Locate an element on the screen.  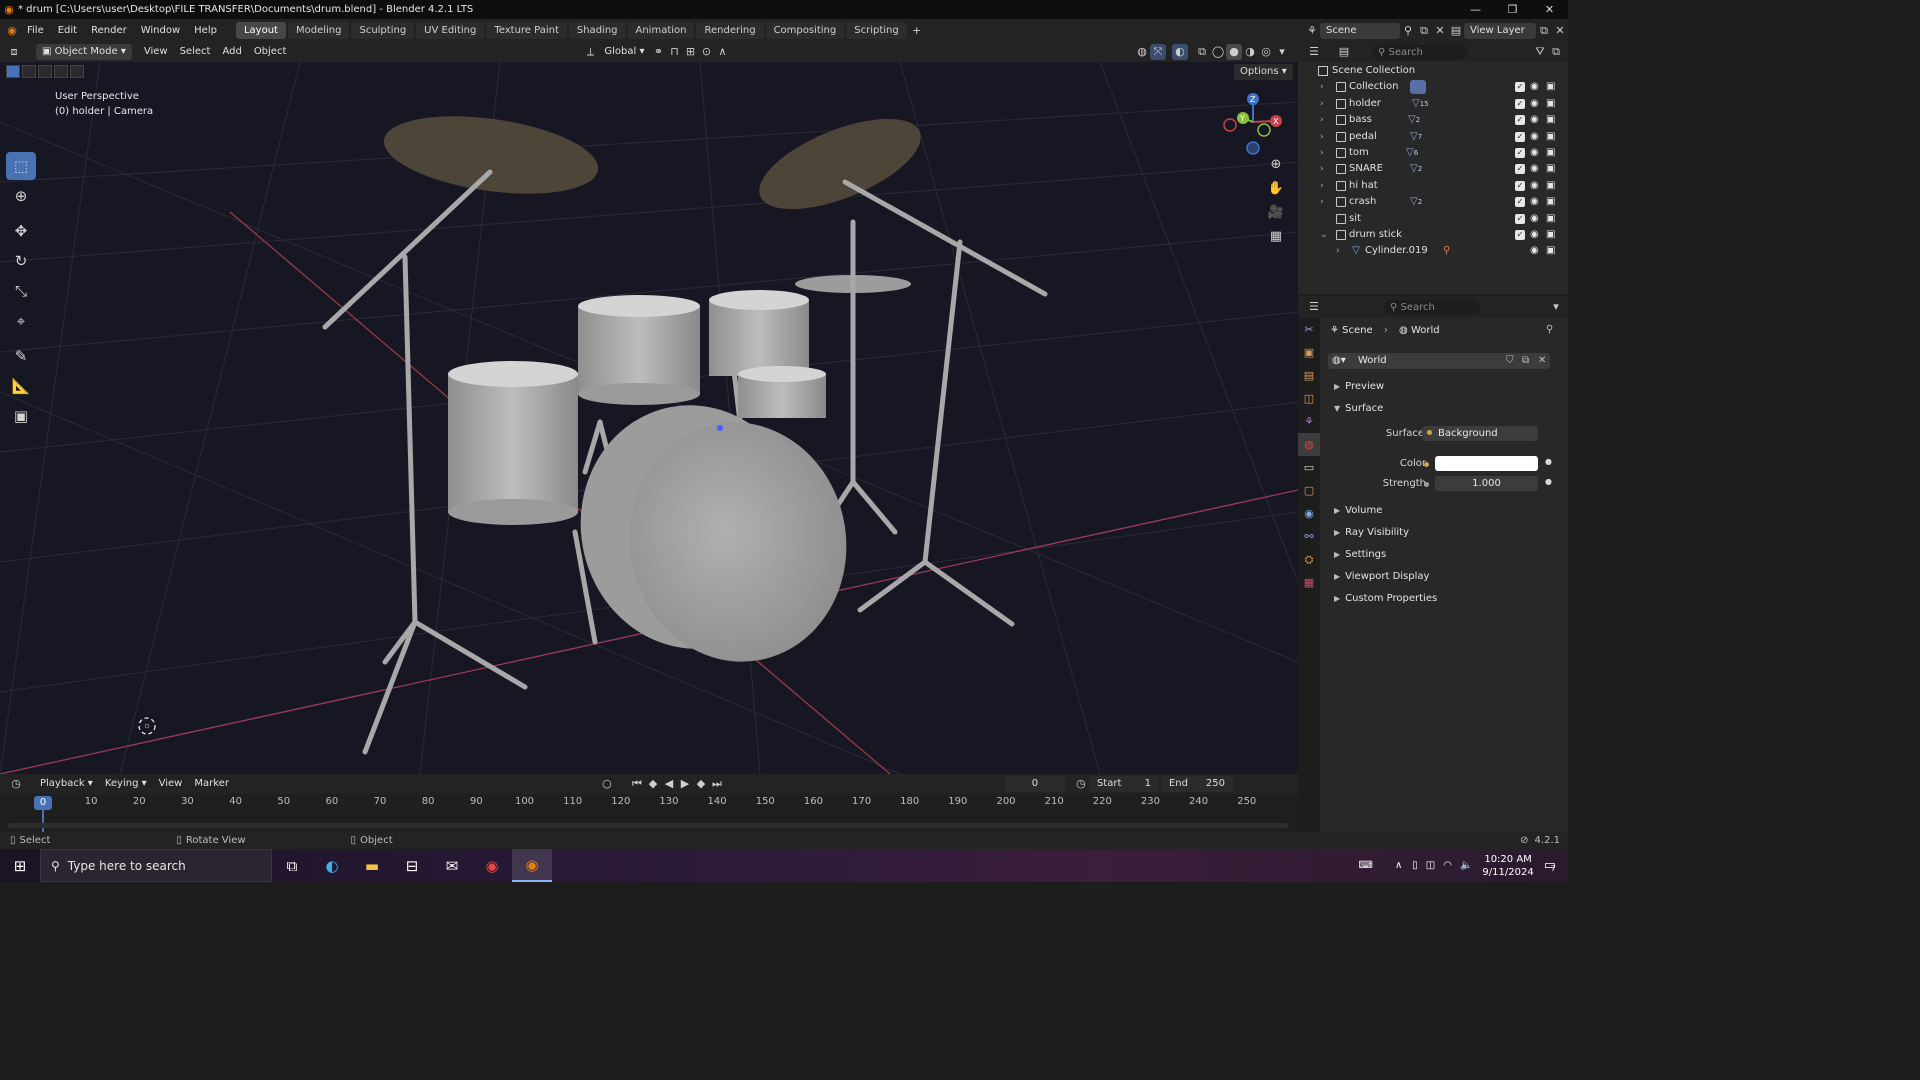
tab-shading: Shading is located at coordinates (597, 30).